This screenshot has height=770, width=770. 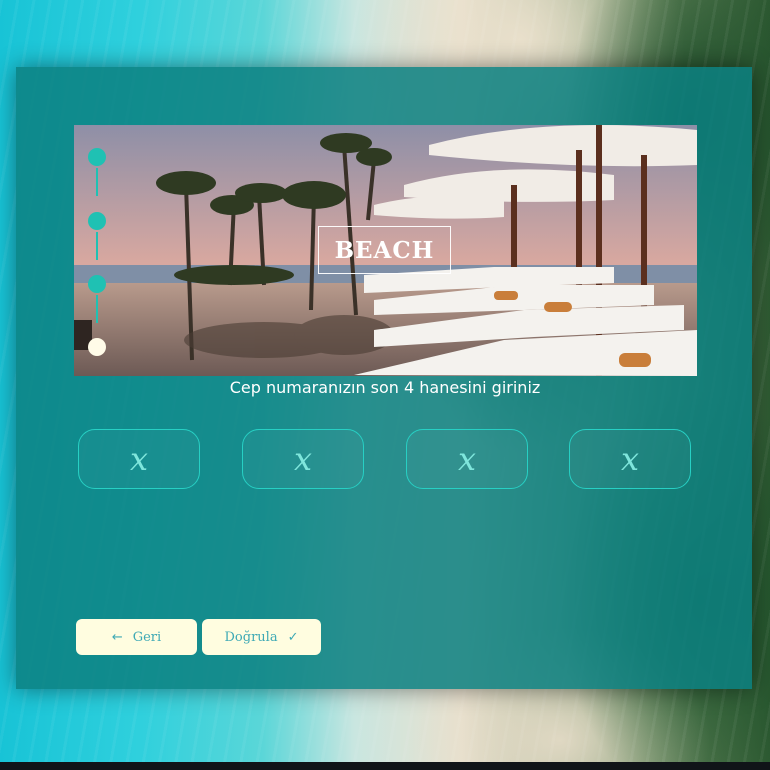 I want to click on back-button: ← Geri, so click(x=136, y=637).